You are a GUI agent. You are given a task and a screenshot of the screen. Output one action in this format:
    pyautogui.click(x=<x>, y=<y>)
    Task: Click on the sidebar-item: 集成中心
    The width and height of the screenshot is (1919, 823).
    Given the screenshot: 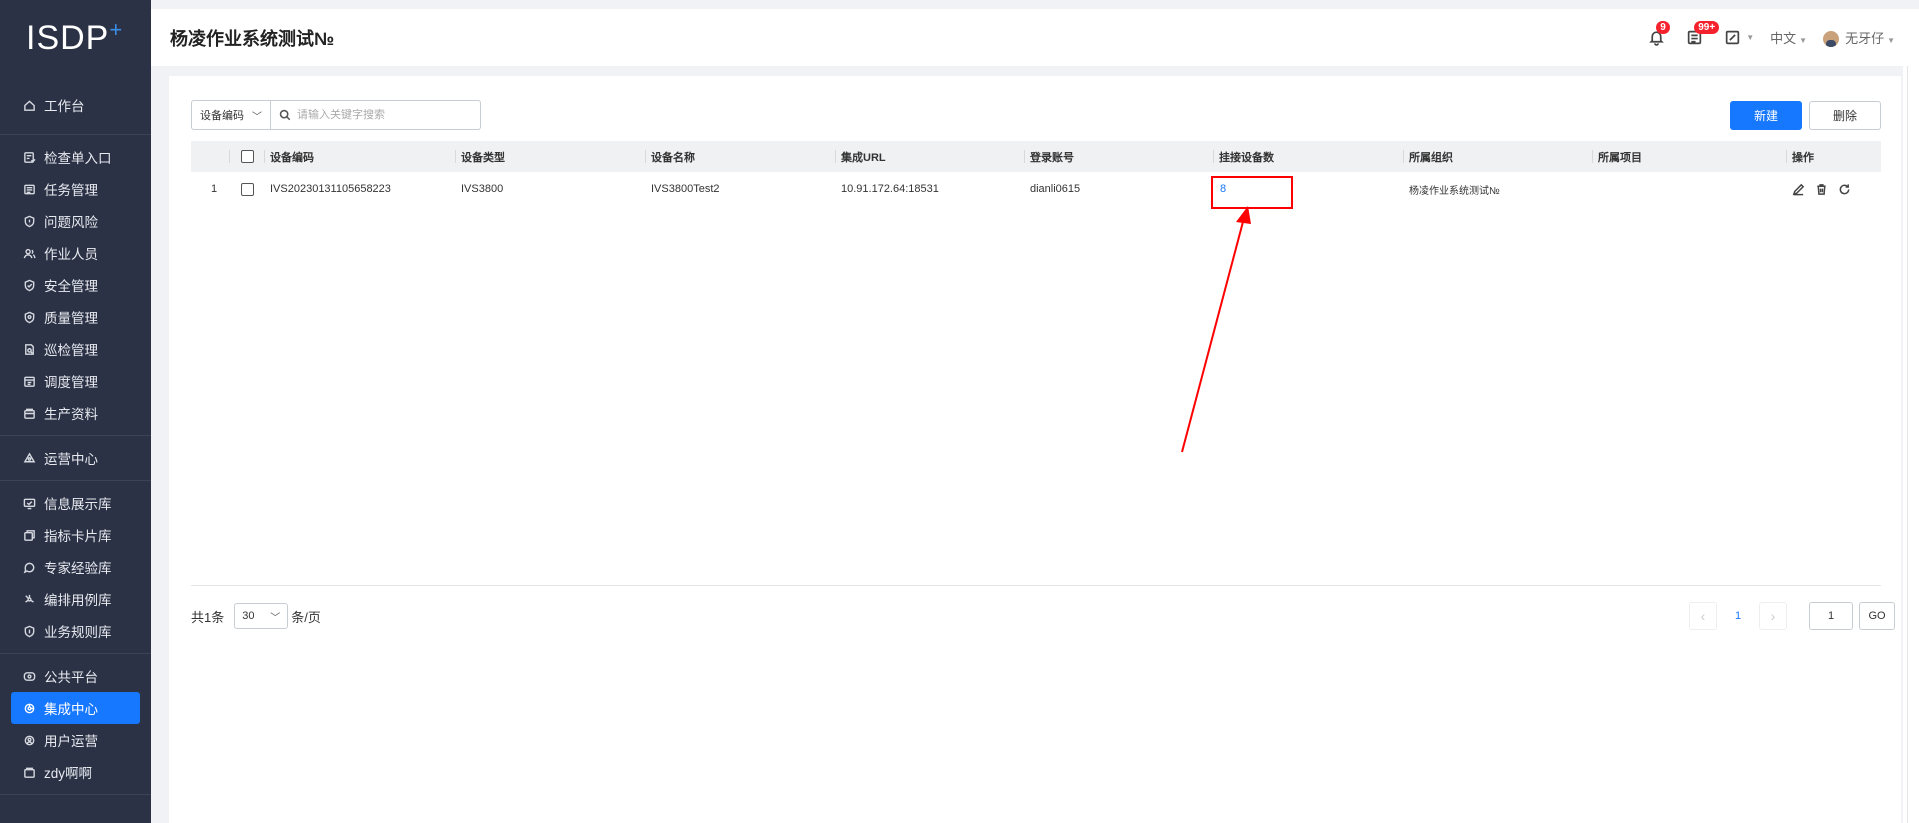 What is the action you would take?
    pyautogui.click(x=75, y=708)
    